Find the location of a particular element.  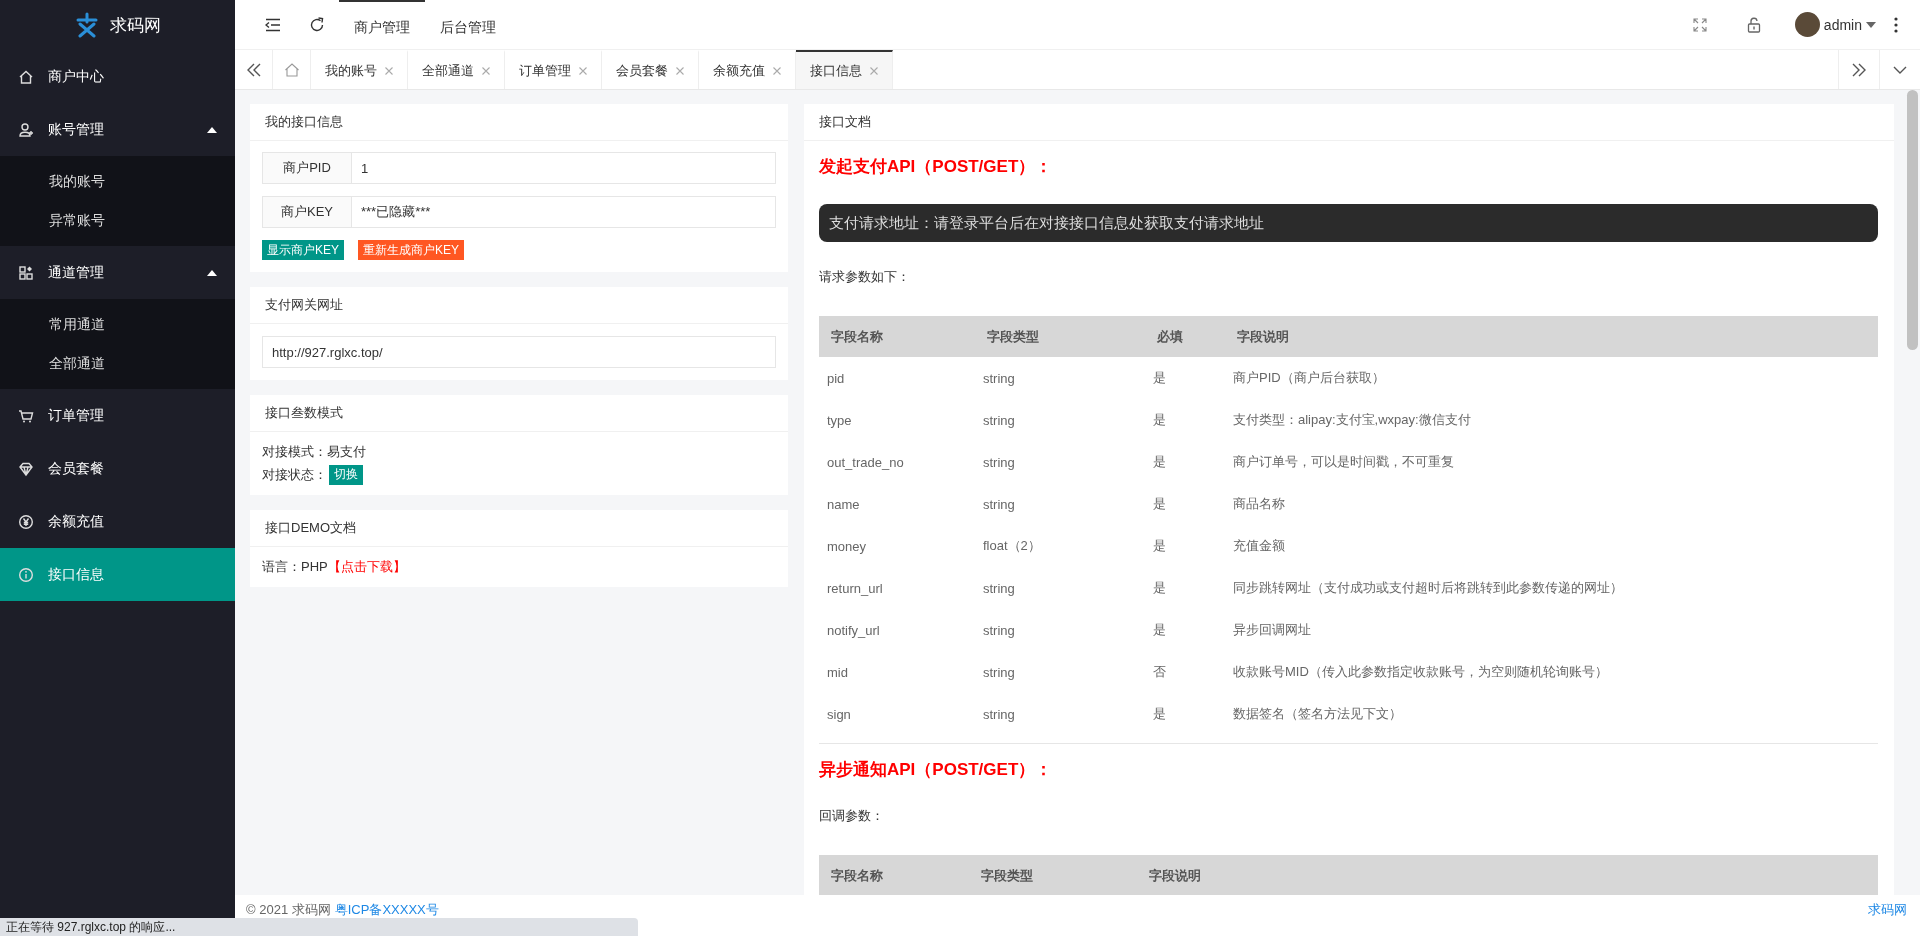

table-cell-text: type is located at coordinates (839, 420).